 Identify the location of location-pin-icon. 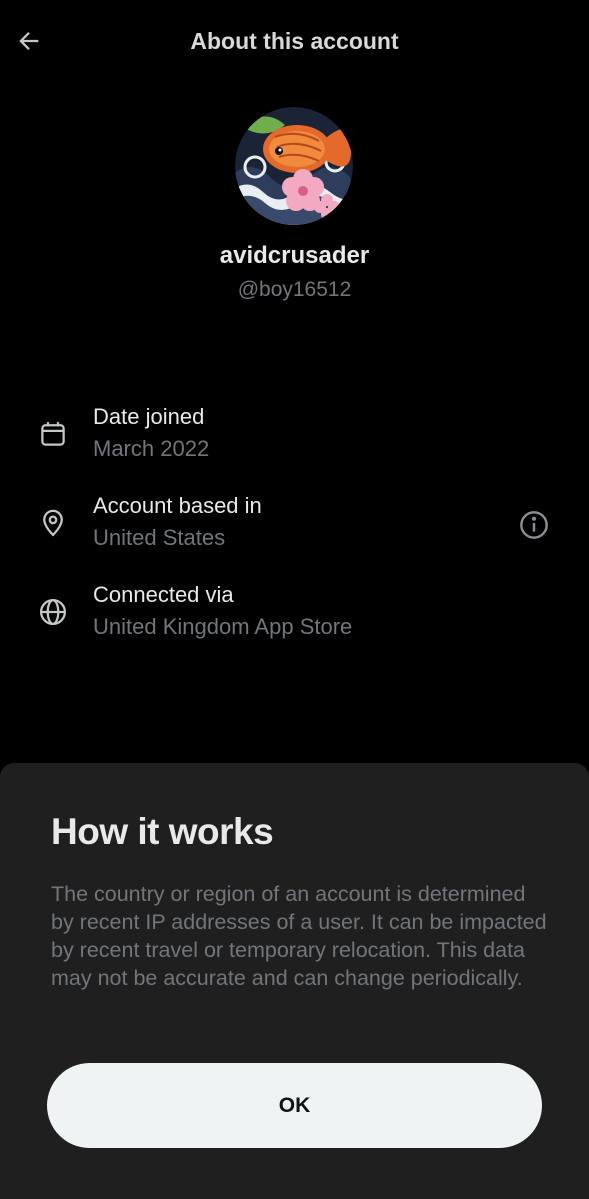
(53, 523).